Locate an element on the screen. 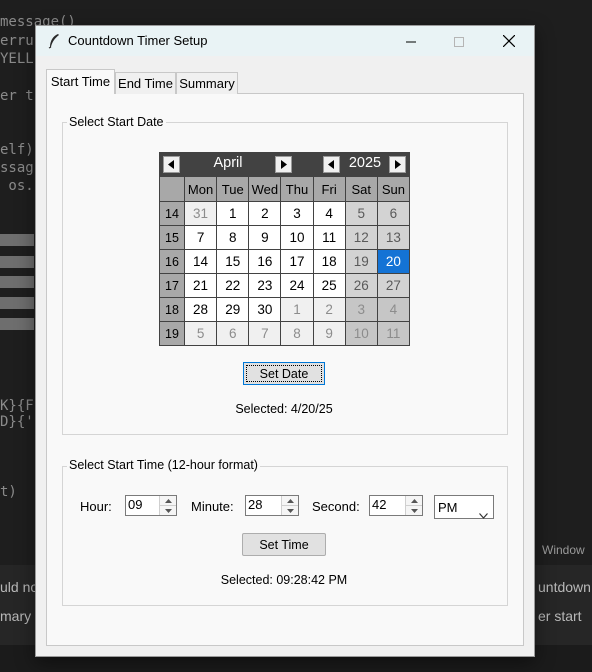 Image resolution: width=592 pixels, height=672 pixels. calendar-day: 13 is located at coordinates (393, 237).